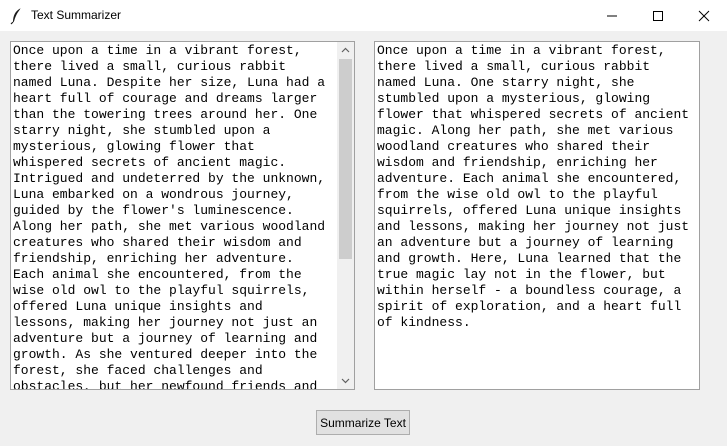 The width and height of the screenshot is (727, 446). I want to click on chevron-down-icon, so click(345, 381).